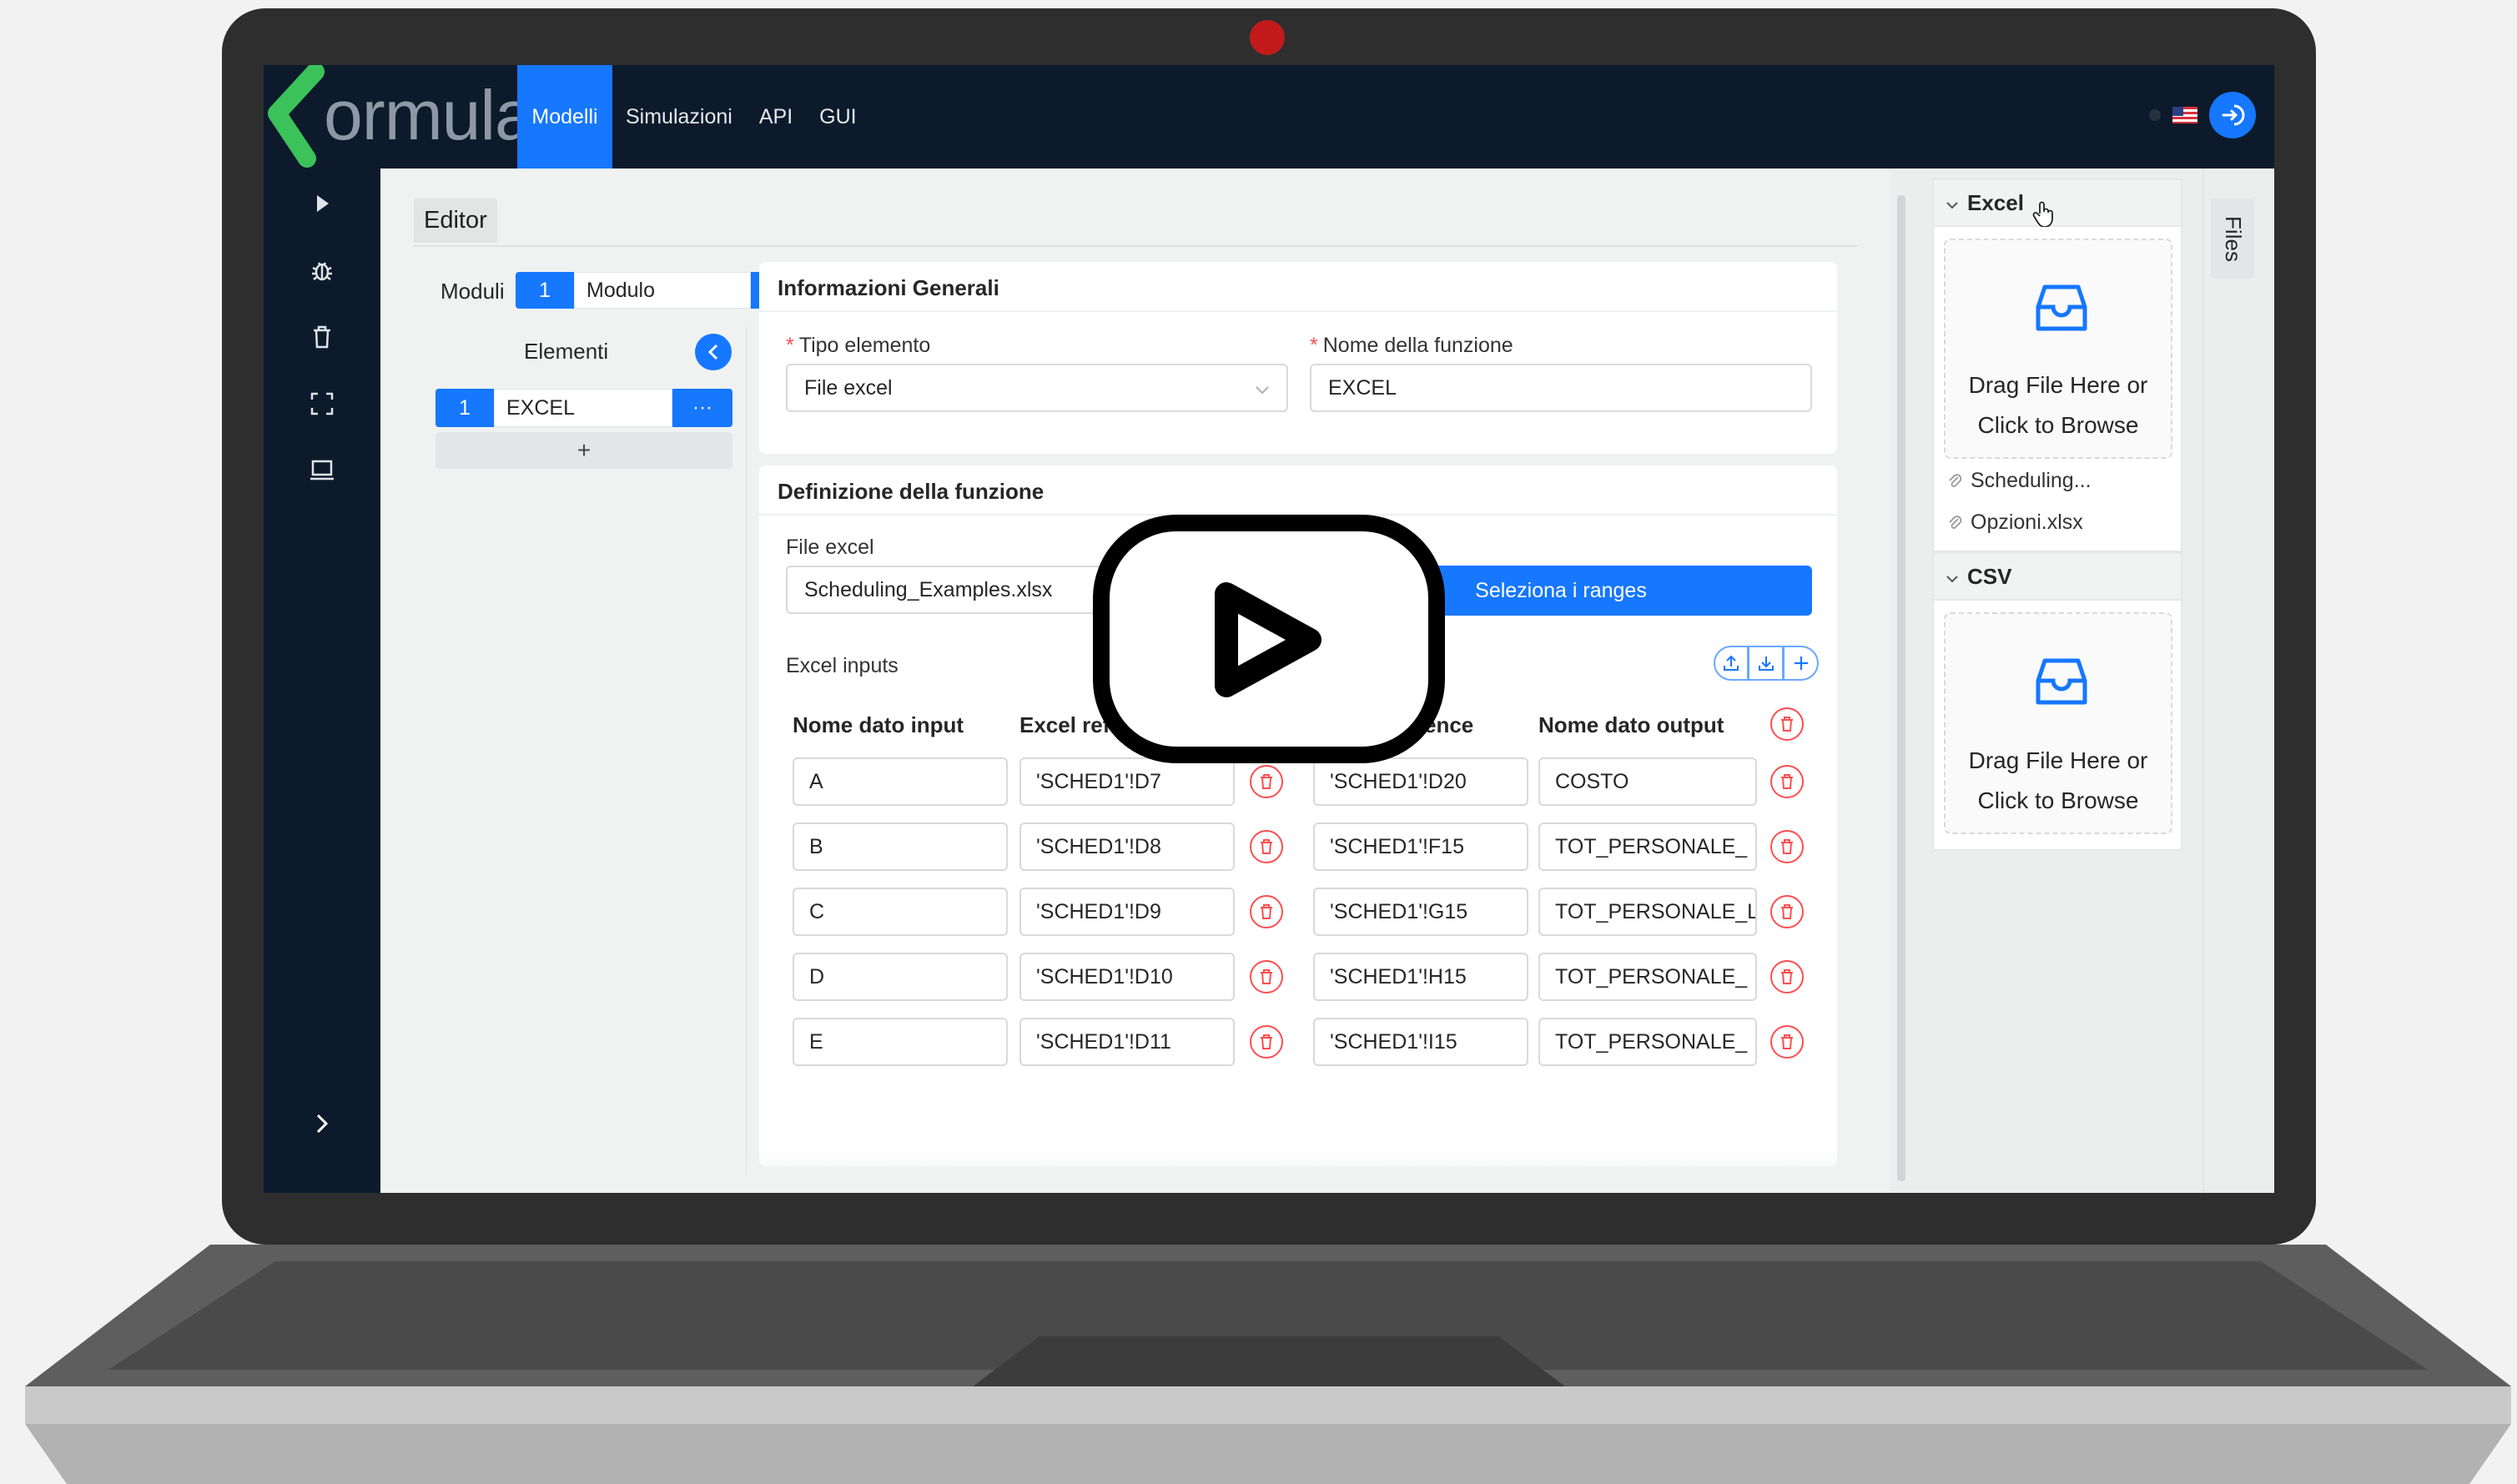  I want to click on output-ref-cell: 'SCHED1'!H15, so click(1420, 977).